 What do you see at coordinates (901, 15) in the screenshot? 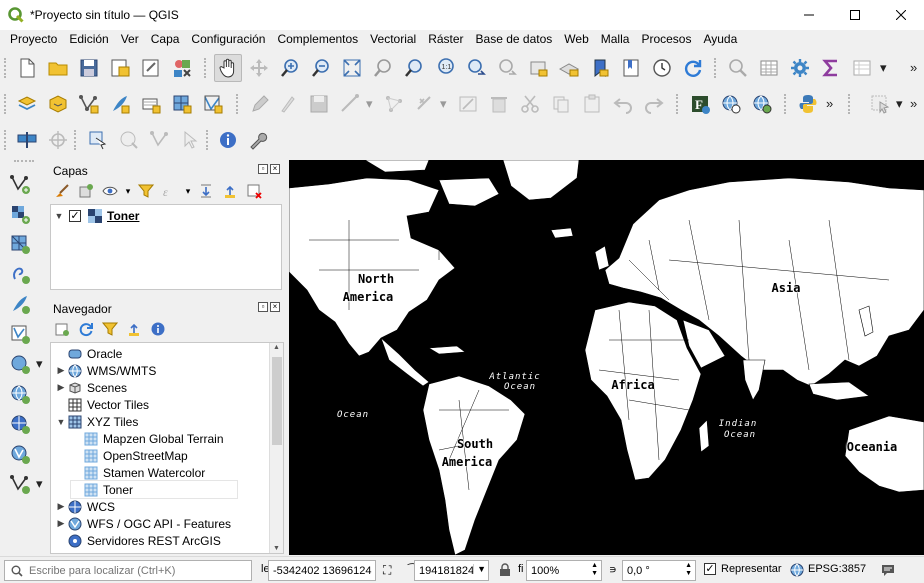
I see `close-button` at bounding box center [901, 15].